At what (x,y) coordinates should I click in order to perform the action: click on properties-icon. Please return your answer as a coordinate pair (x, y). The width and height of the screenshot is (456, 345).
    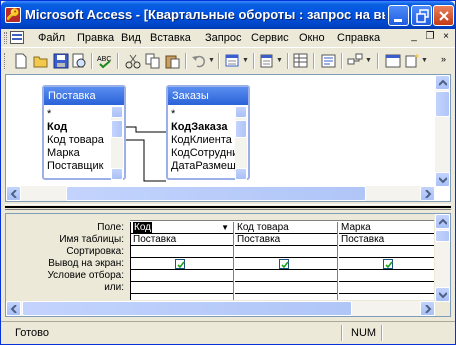
    Looking at the image, I should click on (329, 61).